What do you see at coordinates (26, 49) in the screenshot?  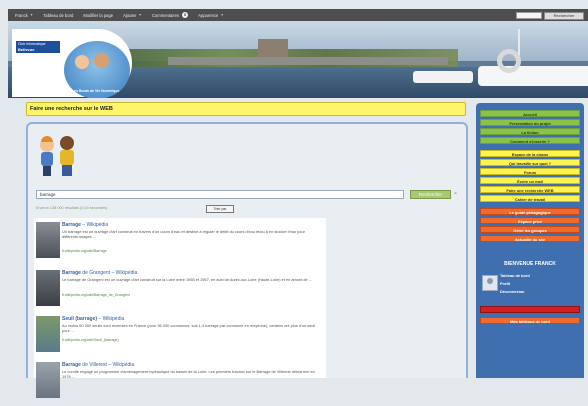 I see `logo-badge-line2: Bellevue` at bounding box center [26, 49].